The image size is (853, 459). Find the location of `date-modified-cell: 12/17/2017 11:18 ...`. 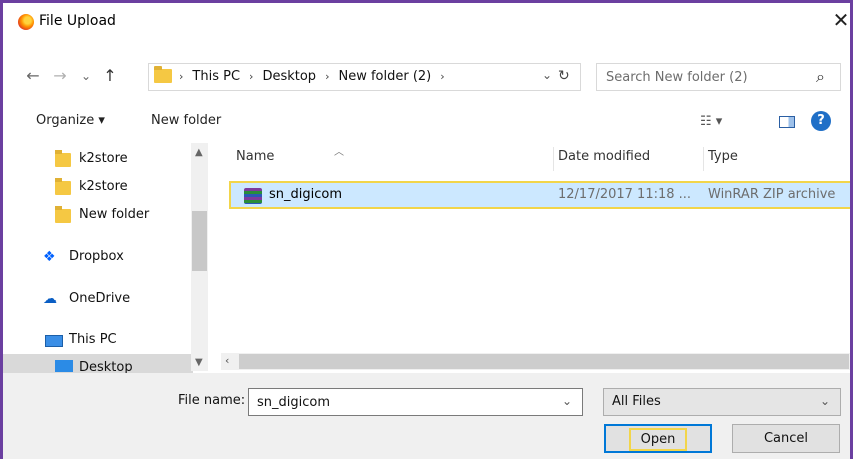

date-modified-cell: 12/17/2017 11:18 ... is located at coordinates (625, 194).